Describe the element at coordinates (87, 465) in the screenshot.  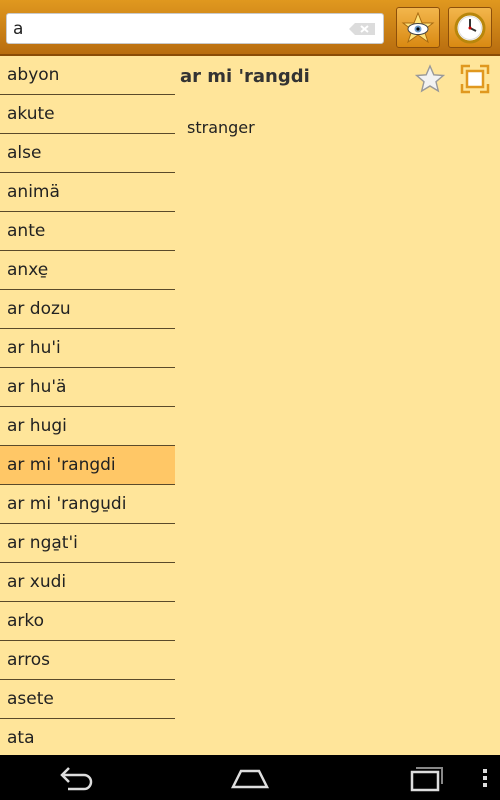
I see `word-list-item: ar mi 'rangdi` at that location.